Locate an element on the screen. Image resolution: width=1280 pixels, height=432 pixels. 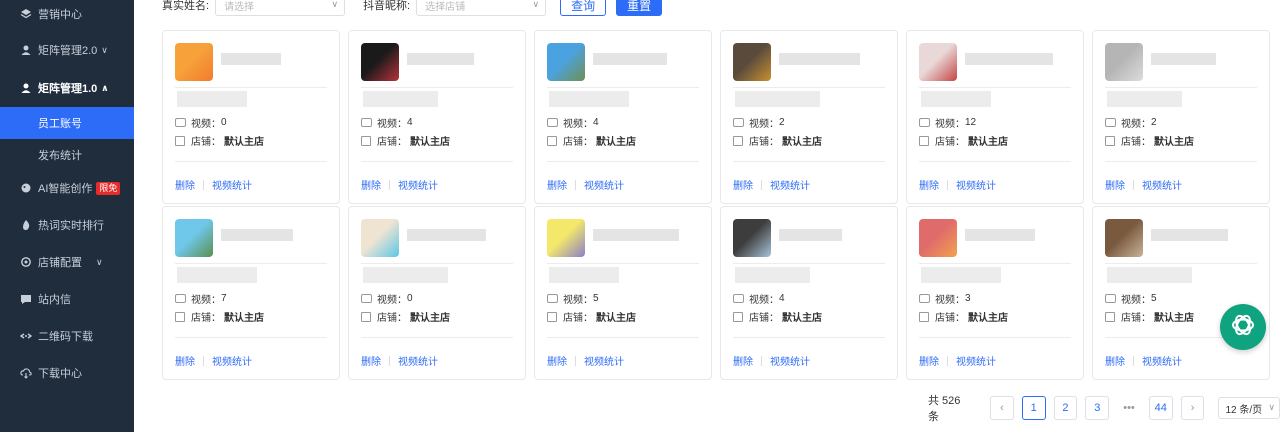
name-select: 请选择 ∨ is located at coordinates (280, 8).